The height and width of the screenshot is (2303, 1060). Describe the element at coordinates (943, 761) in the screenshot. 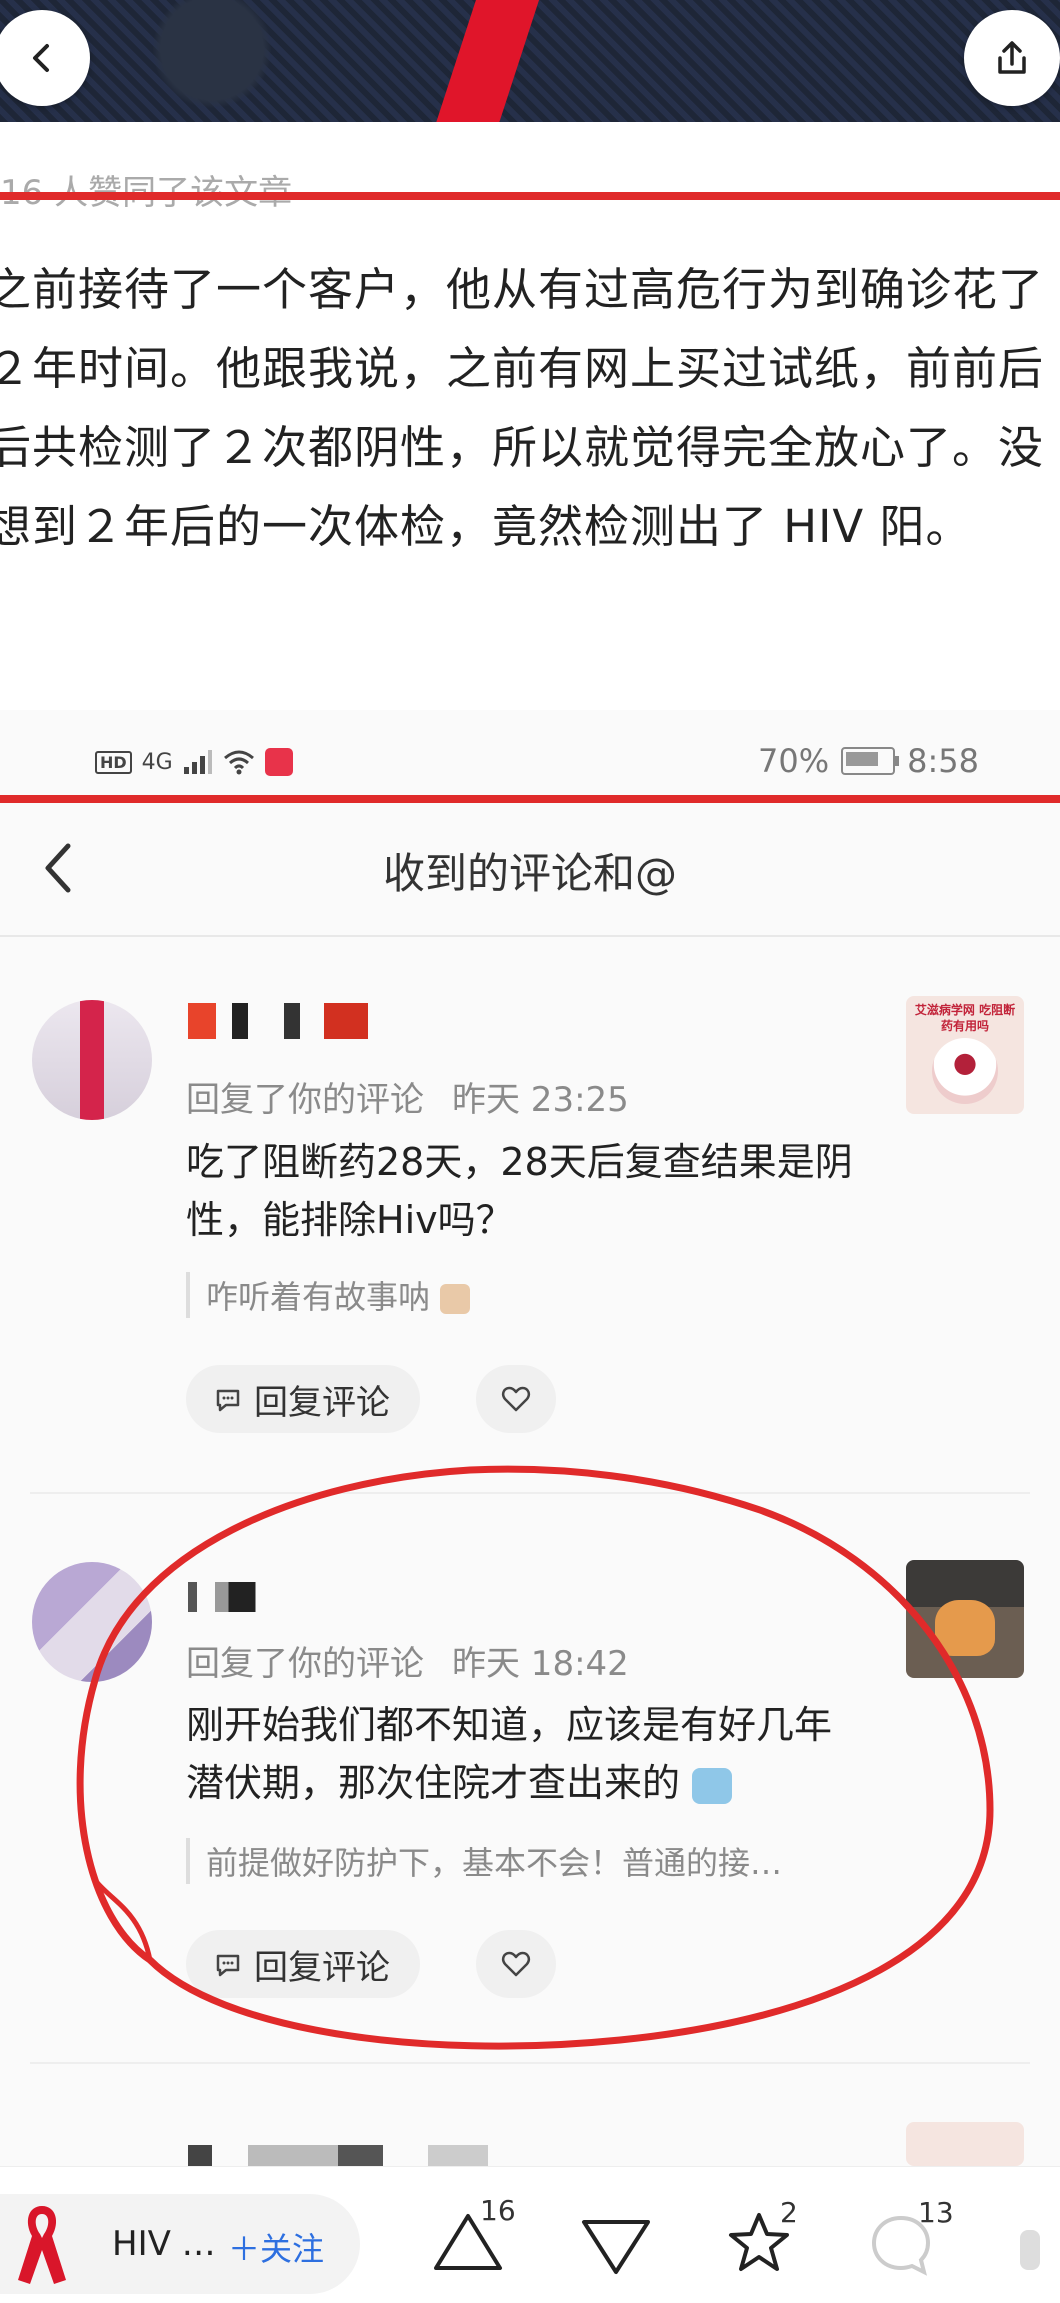

I see `clock-time: 8:58` at that location.